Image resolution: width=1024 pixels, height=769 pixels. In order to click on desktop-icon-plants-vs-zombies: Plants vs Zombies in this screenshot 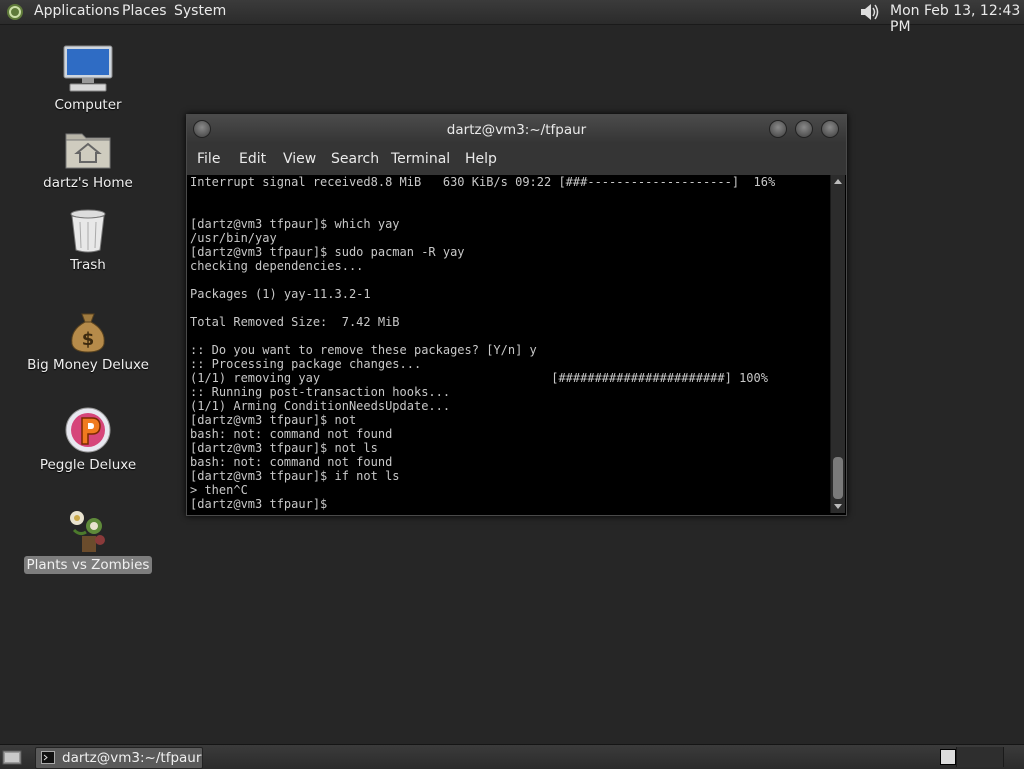, I will do `click(88, 540)`.